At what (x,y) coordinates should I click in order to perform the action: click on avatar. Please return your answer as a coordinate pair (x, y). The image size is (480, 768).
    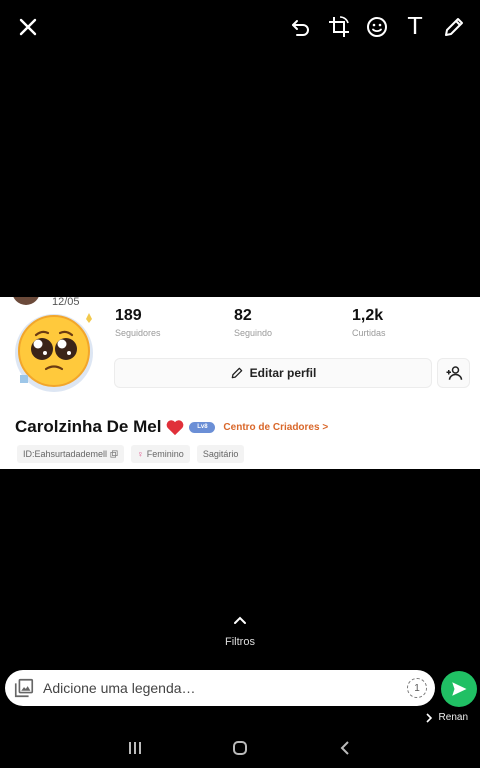
    Looking at the image, I should click on (54, 347).